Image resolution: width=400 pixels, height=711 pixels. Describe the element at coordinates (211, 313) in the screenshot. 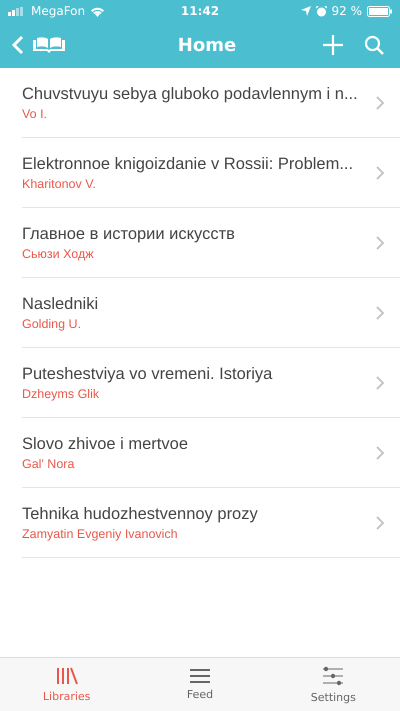

I see `book-row: Nasledniki Golding U.` at that location.